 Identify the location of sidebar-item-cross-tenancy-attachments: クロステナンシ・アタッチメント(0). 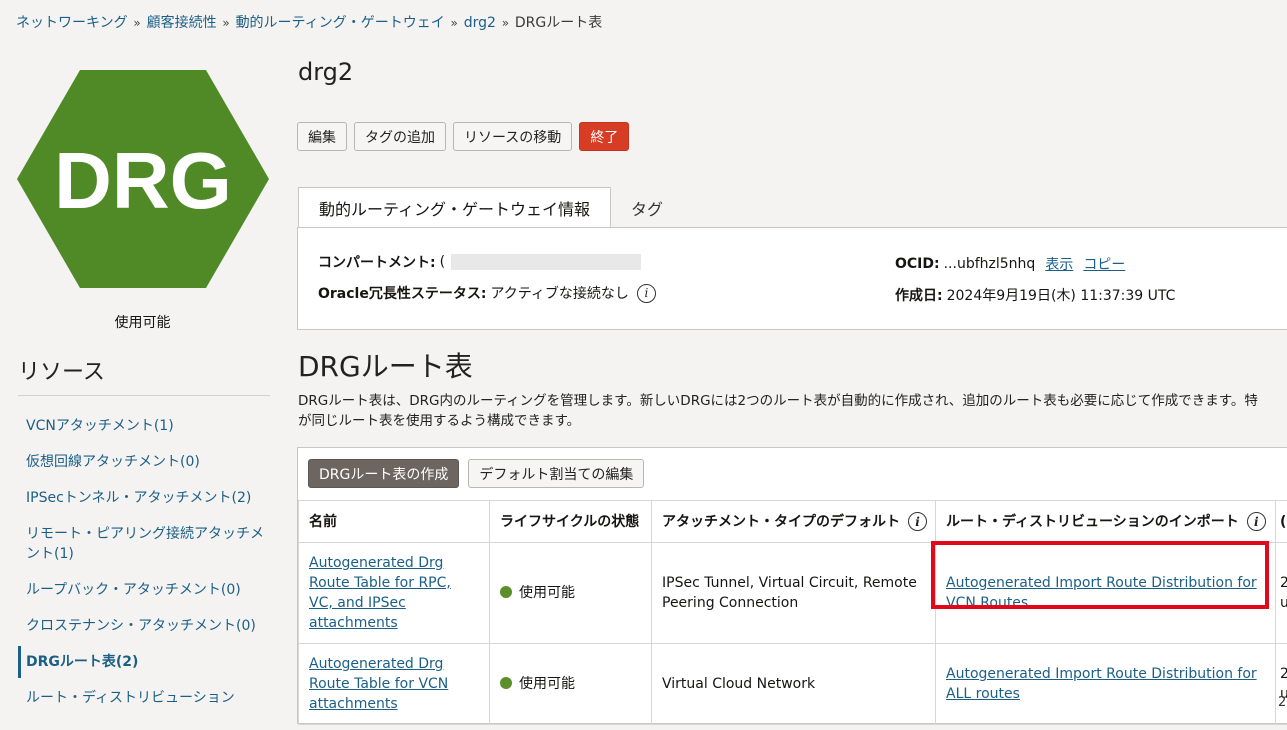
(145, 626).